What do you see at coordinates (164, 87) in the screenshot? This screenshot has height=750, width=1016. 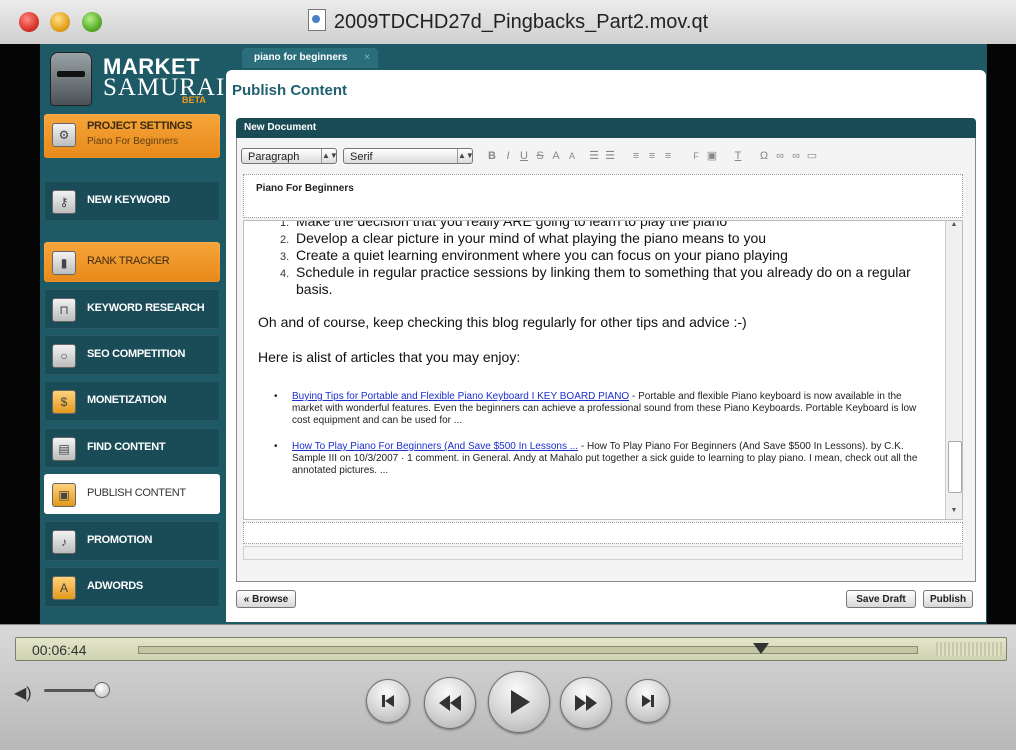 I see `logo-line2: SAMURAI` at bounding box center [164, 87].